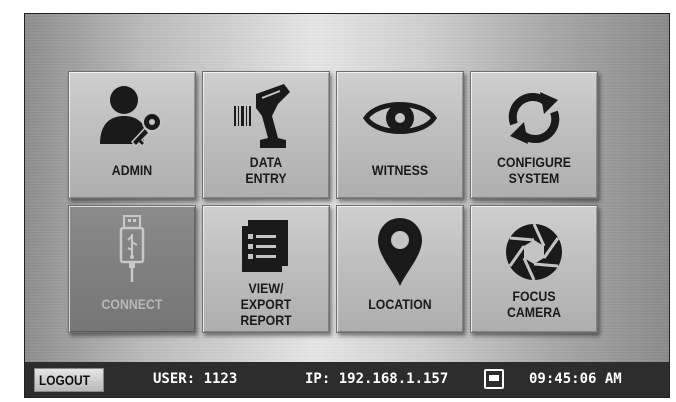 This screenshot has width=676, height=402. Describe the element at coordinates (132, 170) in the screenshot. I see `admin-label: ADMIN` at that location.